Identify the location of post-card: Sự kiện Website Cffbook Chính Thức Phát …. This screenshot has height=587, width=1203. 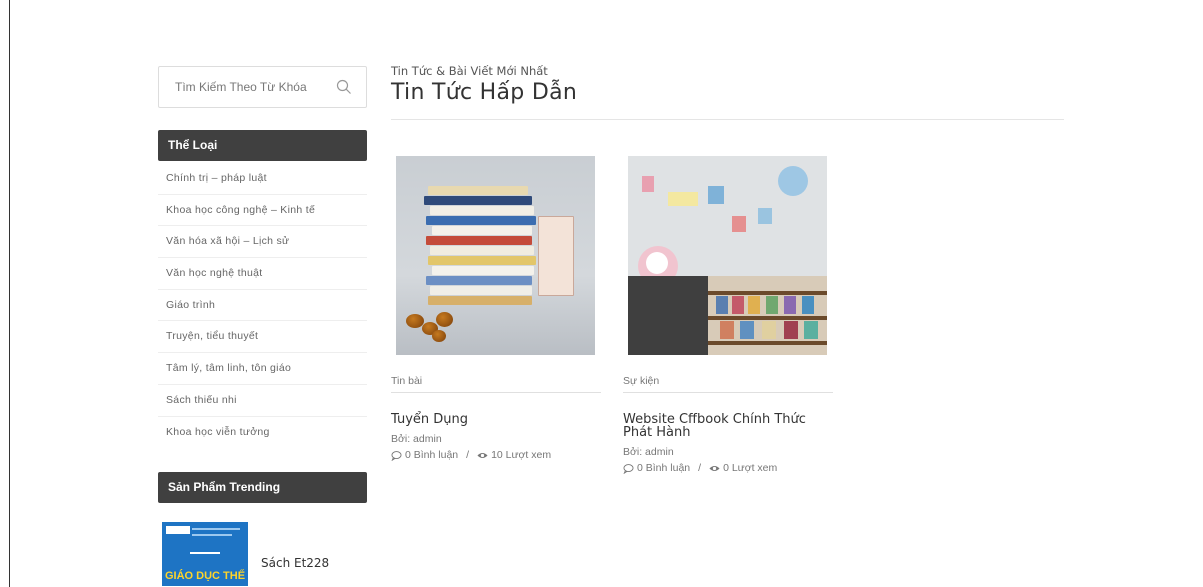
(728, 315).